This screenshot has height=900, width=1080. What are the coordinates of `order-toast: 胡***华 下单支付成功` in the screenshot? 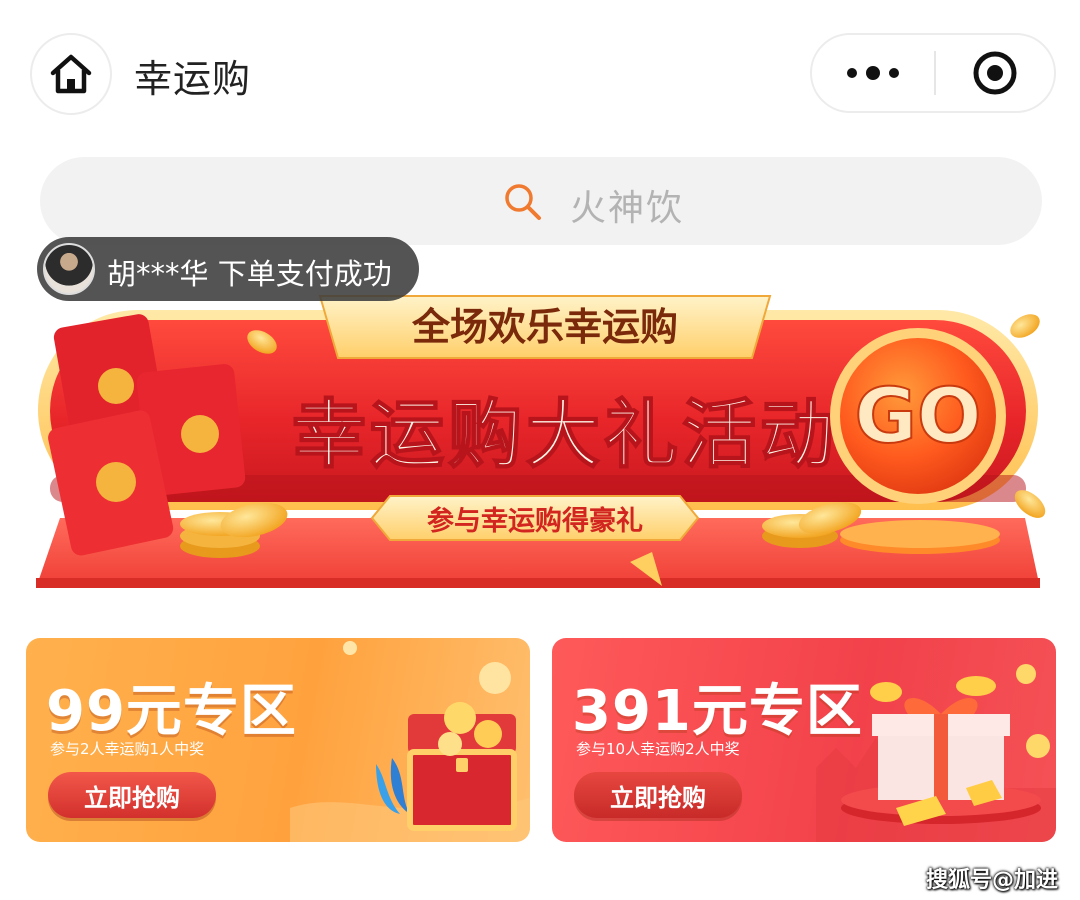 It's located at (228, 269).